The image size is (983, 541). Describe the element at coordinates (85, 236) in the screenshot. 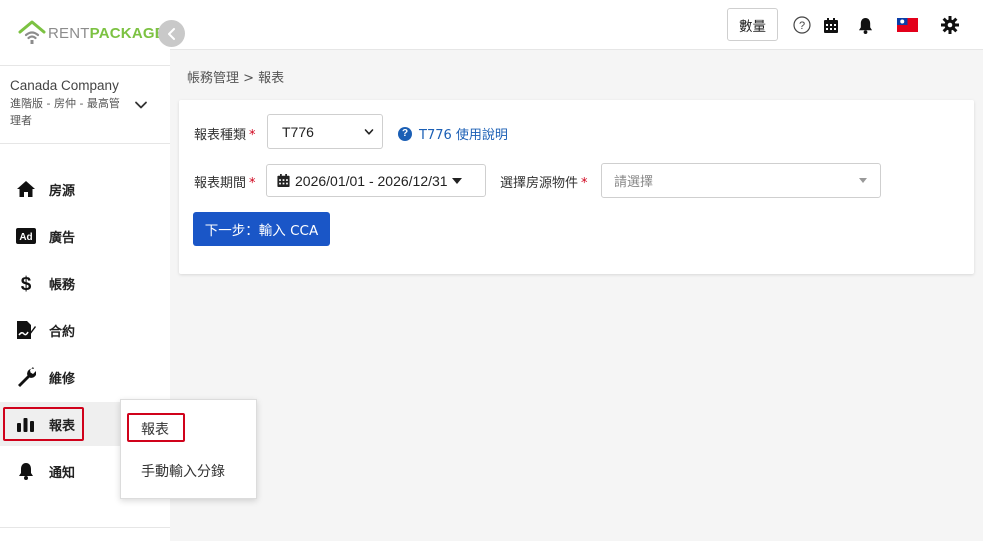

I see `nav-item-ads: Ad 廣告` at that location.